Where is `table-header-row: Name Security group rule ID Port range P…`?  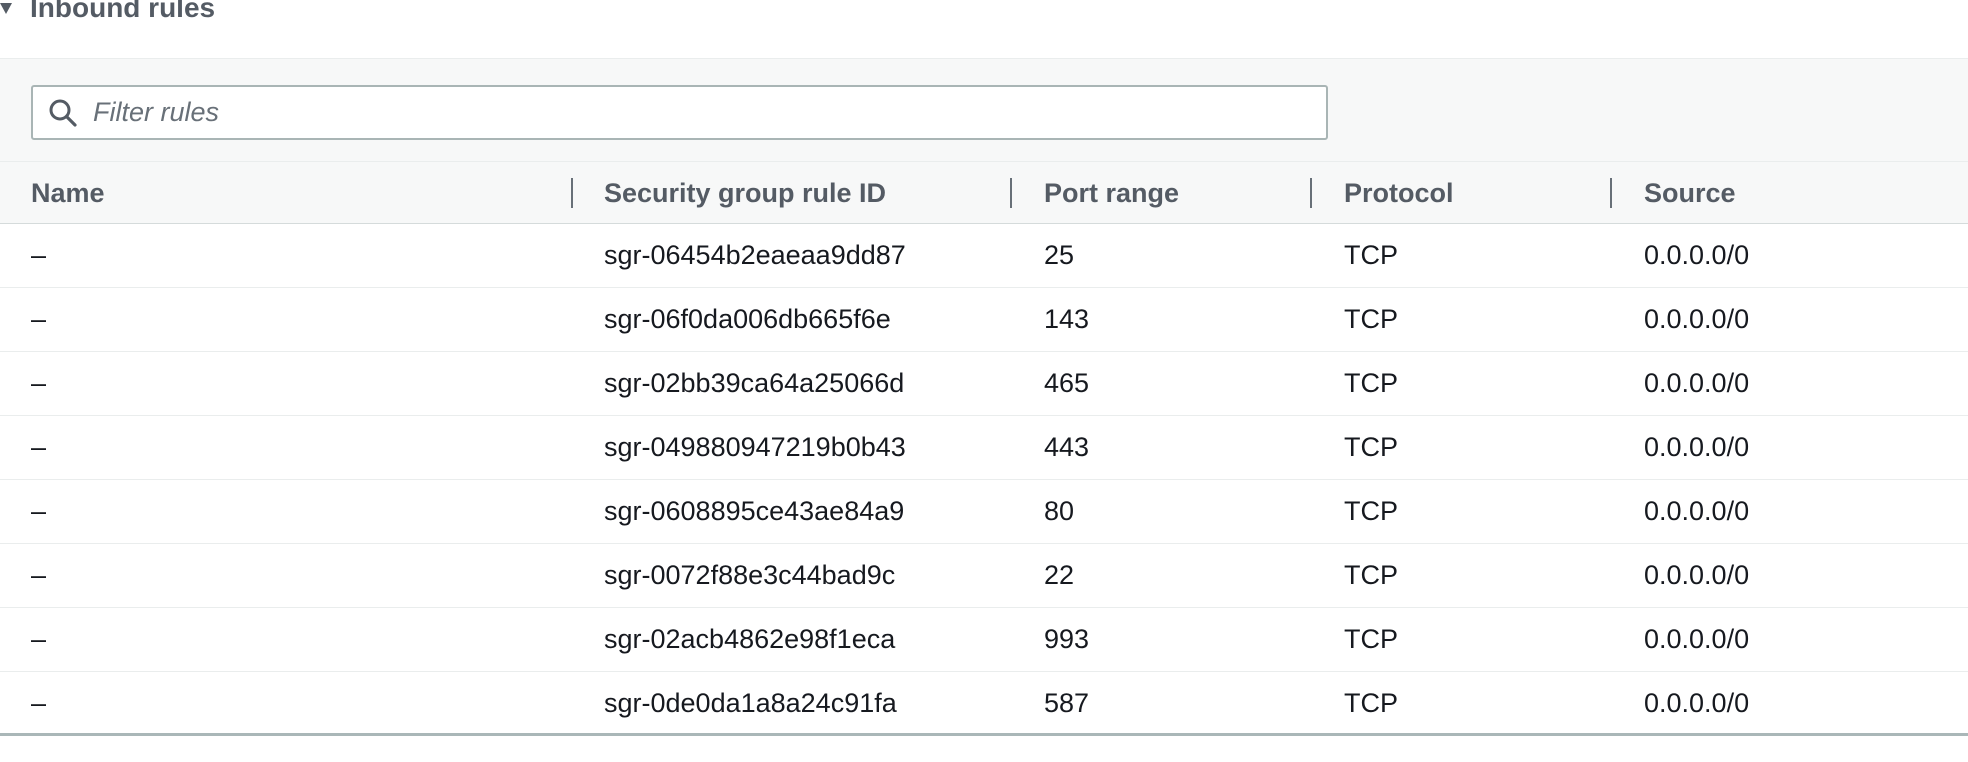
table-header-row: Name Security group rule ID Port range P… is located at coordinates (984, 192).